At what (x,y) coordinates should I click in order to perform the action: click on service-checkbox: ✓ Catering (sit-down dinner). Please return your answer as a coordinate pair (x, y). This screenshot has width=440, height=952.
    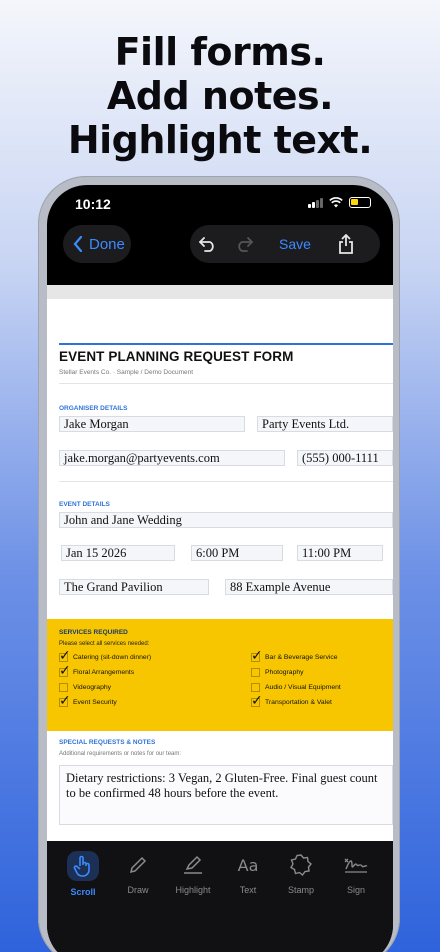
    Looking at the image, I should click on (105, 656).